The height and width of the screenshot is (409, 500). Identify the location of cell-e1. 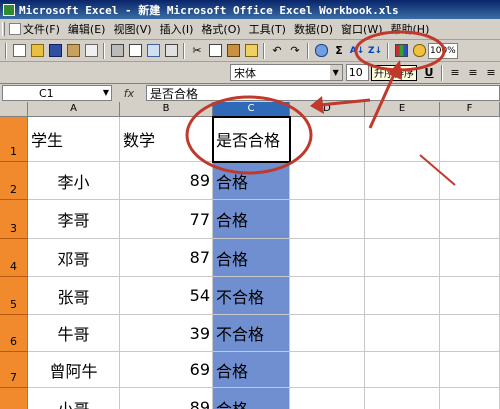
(402, 139).